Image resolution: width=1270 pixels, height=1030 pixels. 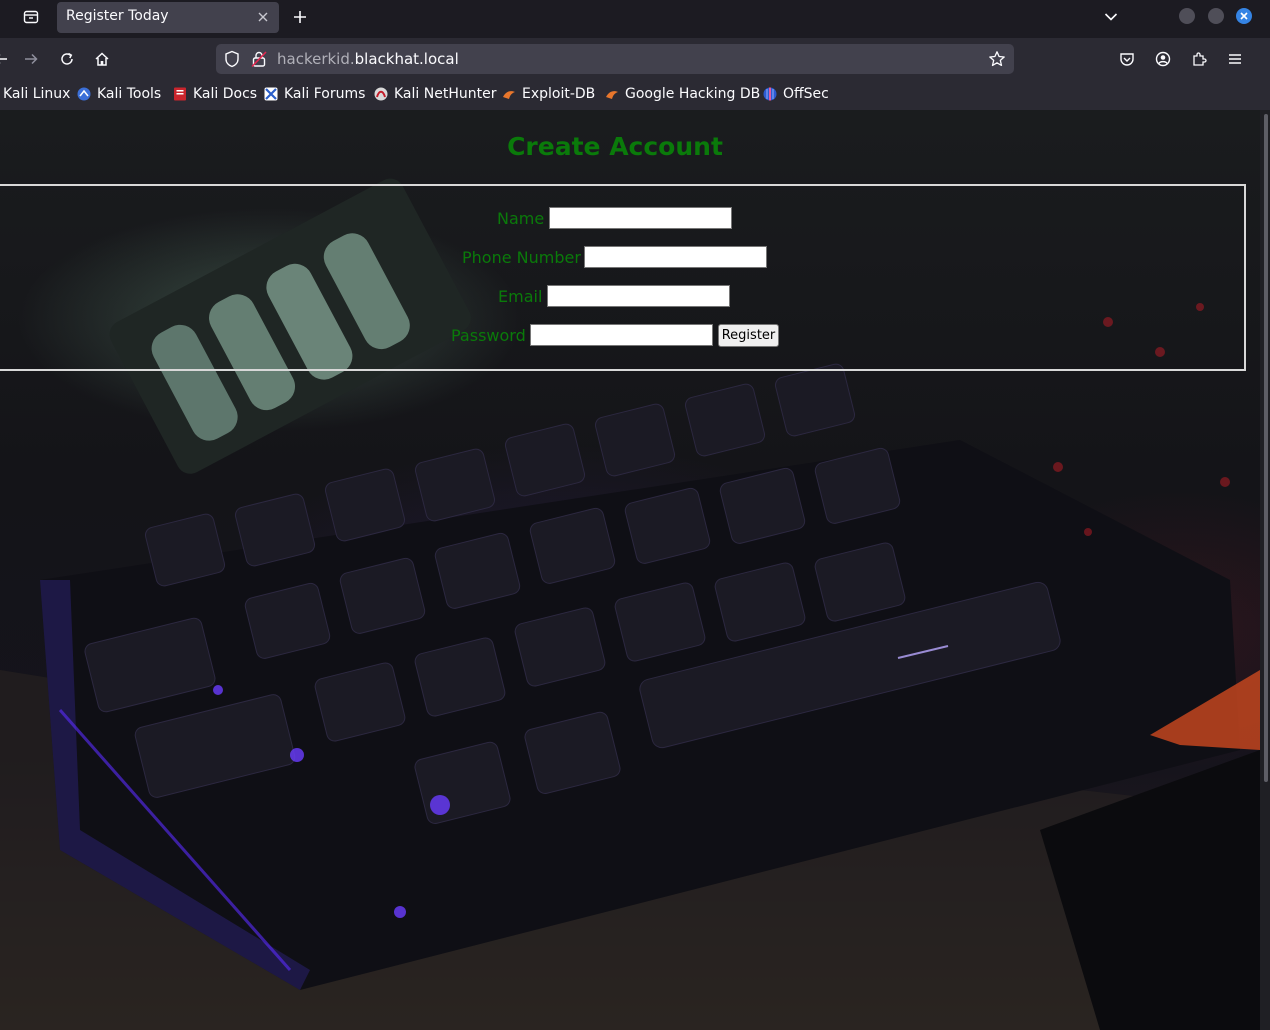 I want to click on tab-strip: Register Today, so click(x=635, y=19).